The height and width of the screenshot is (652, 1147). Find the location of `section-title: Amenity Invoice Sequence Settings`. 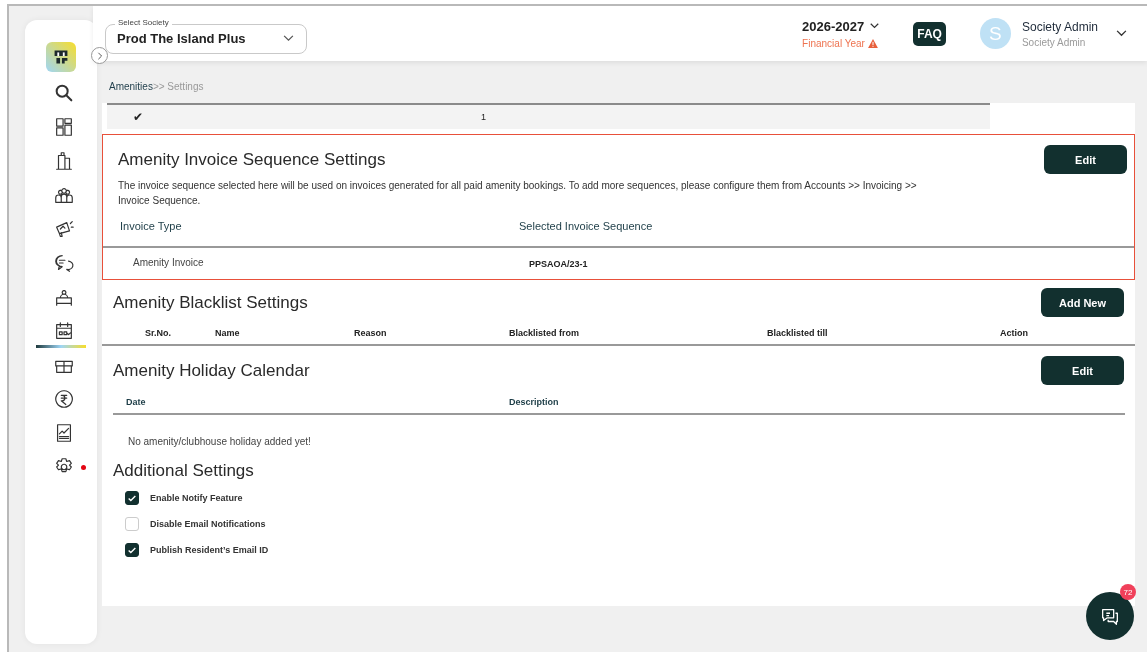

section-title: Amenity Invoice Sequence Settings is located at coordinates (252, 159).